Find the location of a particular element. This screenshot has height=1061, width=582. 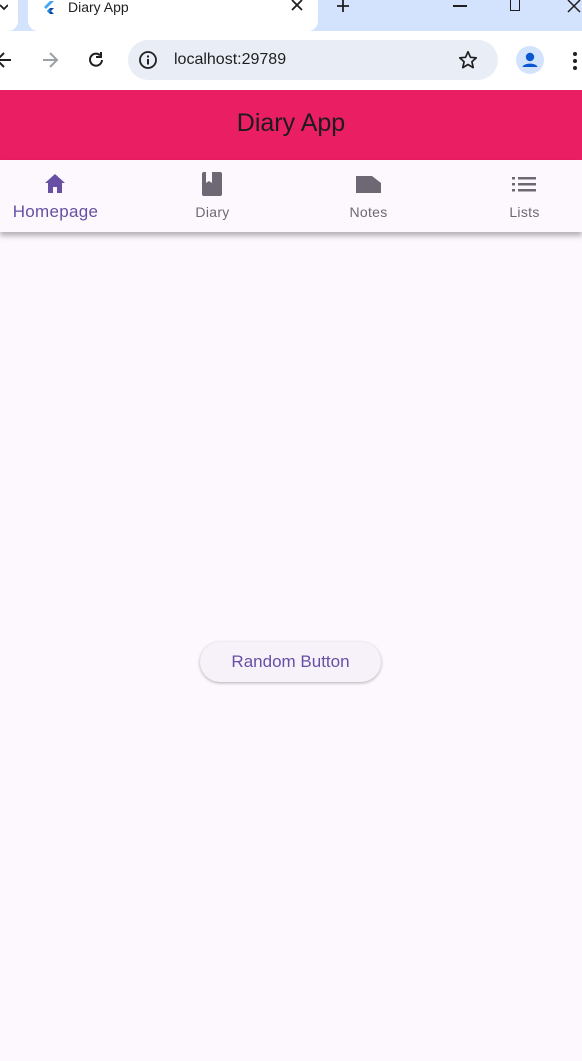

browser-toolbar: localhost:29789 is located at coordinates (291, 60).